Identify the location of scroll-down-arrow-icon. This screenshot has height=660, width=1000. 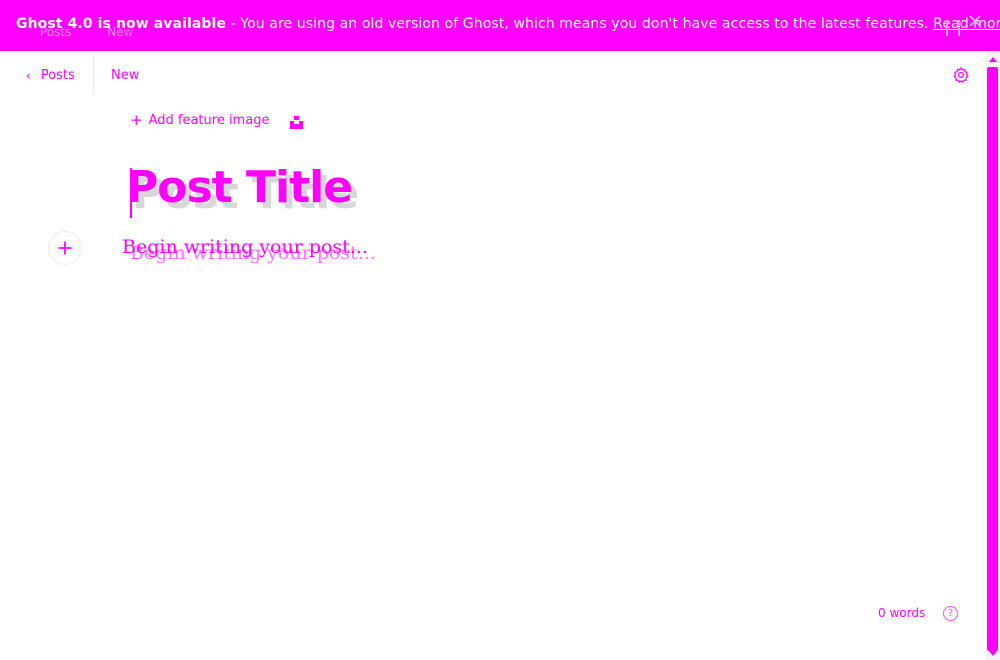
(993, 653).